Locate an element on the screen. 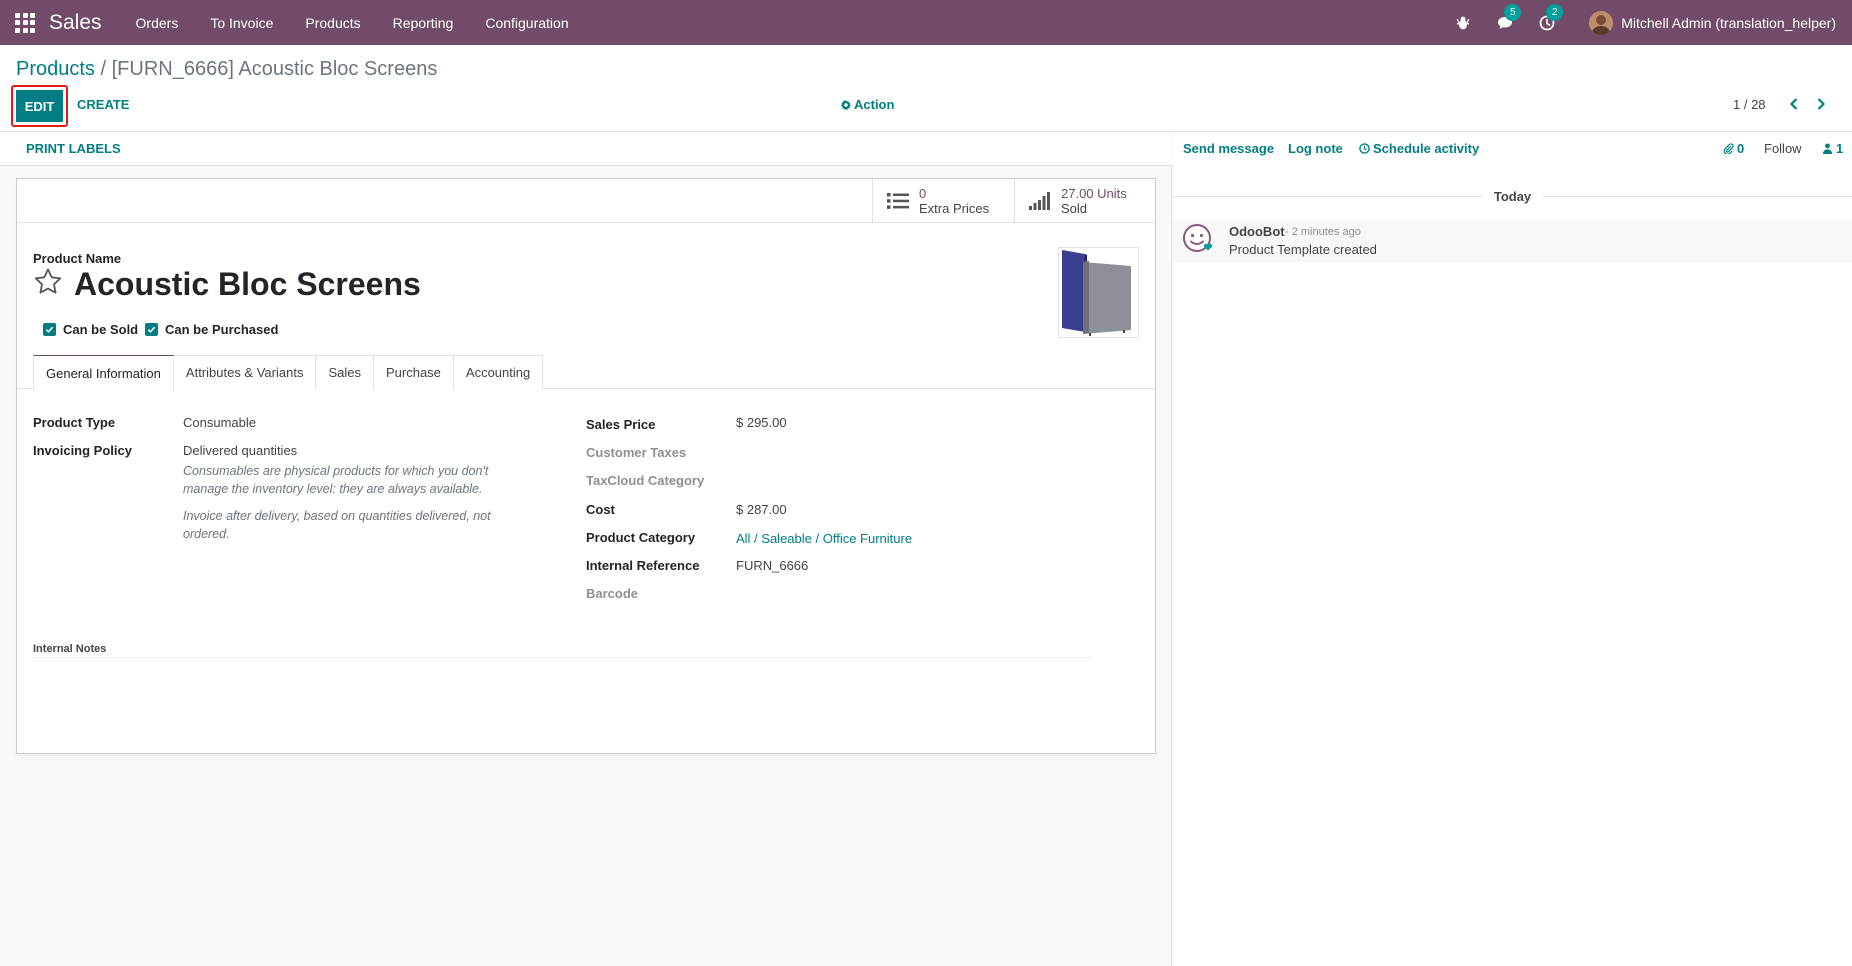 Image resolution: width=1852 pixels, height=966 pixels. sales-price-value: $ 295.00 is located at coordinates (761, 422).